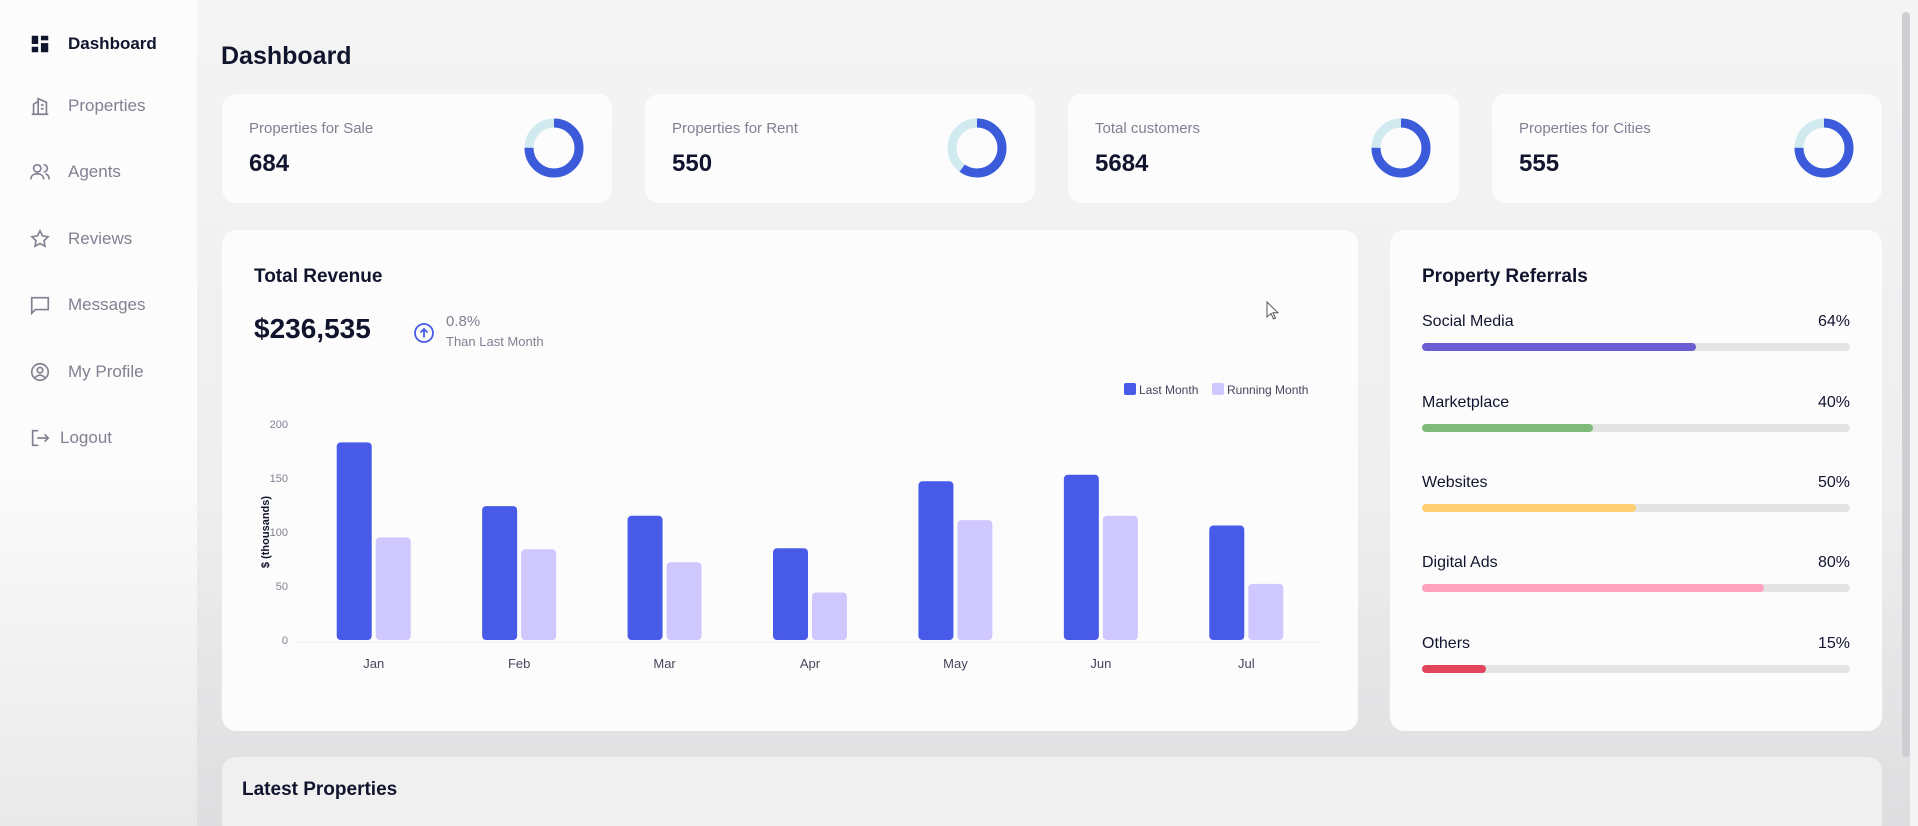  What do you see at coordinates (106, 371) in the screenshot?
I see `sidebar-item-label: My Profile` at bounding box center [106, 371].